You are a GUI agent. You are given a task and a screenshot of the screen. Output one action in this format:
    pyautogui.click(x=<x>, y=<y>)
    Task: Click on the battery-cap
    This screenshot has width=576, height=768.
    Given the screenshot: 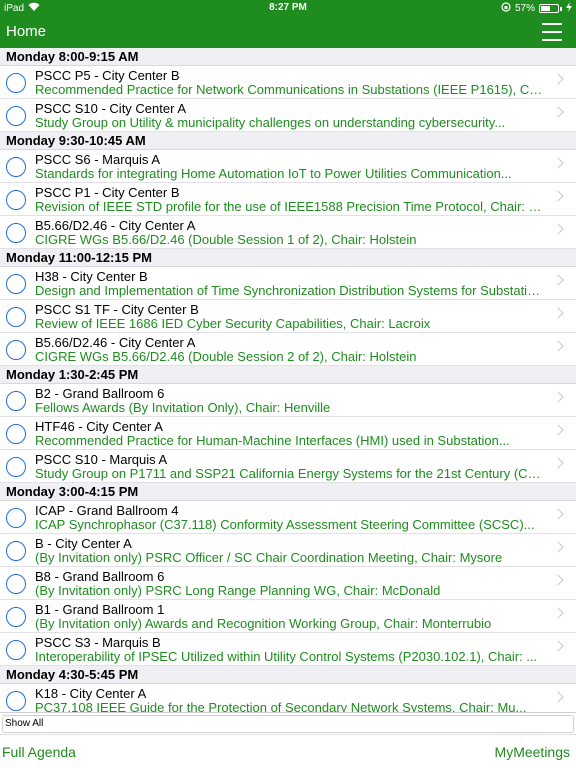 What is the action you would take?
    pyautogui.click(x=561, y=8)
    